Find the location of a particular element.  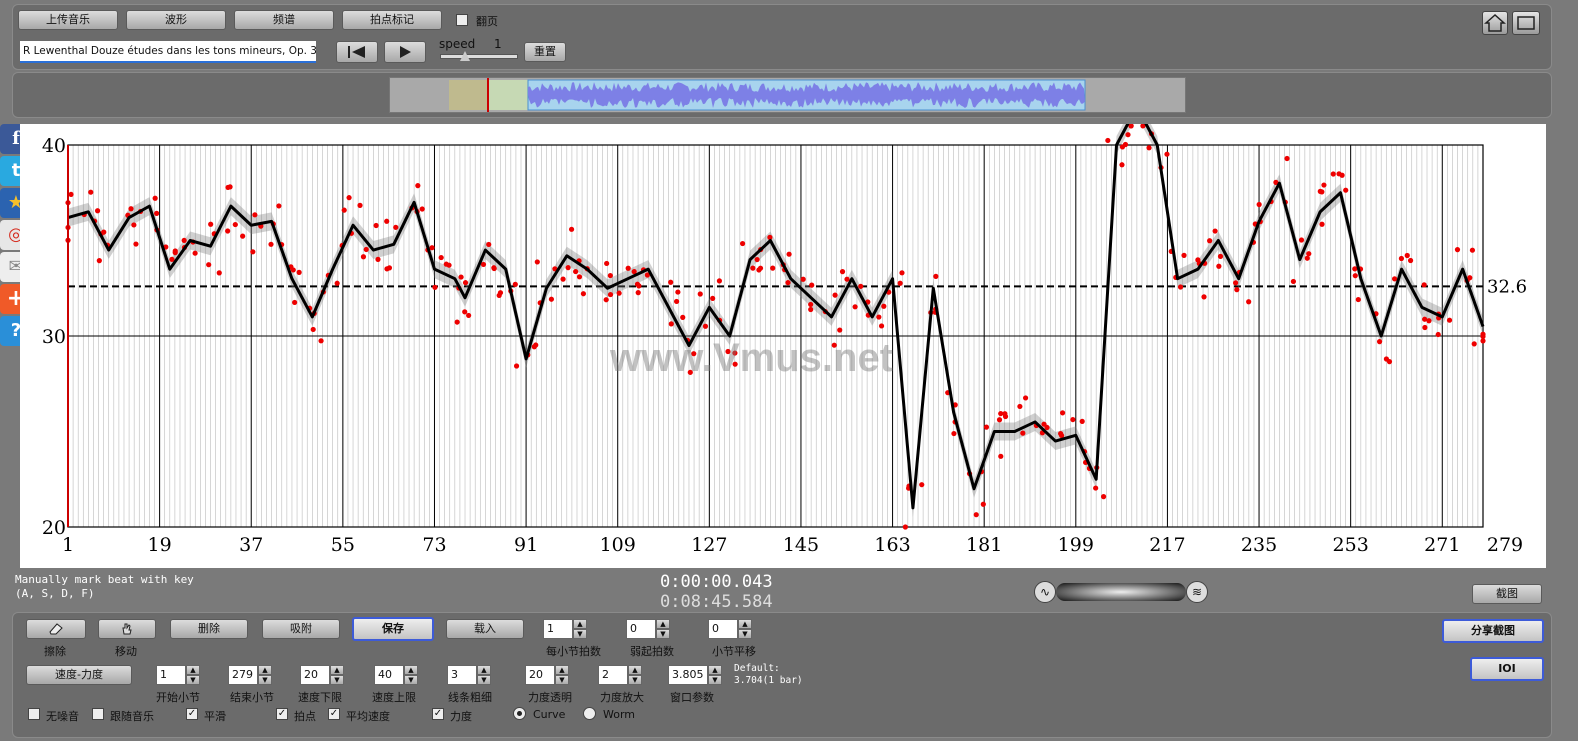

smooth-checkbox: ✓ is located at coordinates (192, 714).